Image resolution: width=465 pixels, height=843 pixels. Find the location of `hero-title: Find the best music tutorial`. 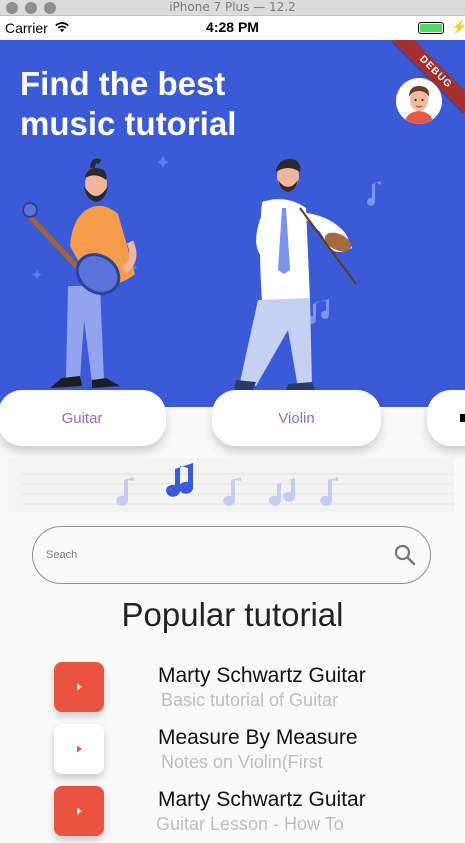

hero-title: Find the best music tutorial is located at coordinates (150, 104).